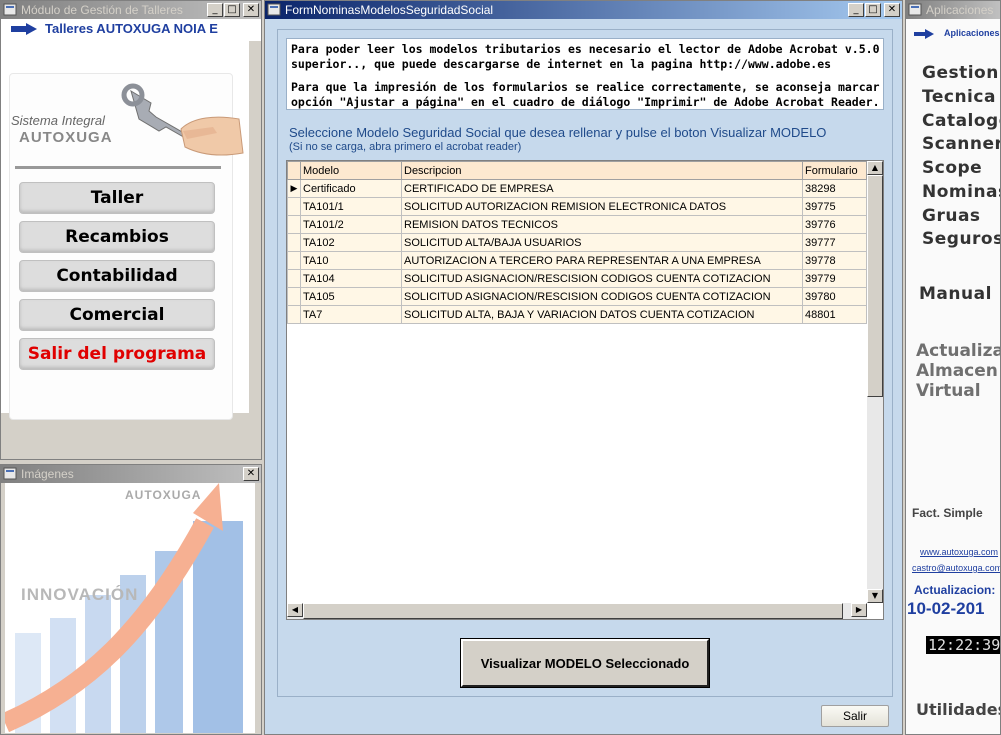  What do you see at coordinates (117, 198) in the screenshot?
I see `taller-button: Taller` at bounding box center [117, 198].